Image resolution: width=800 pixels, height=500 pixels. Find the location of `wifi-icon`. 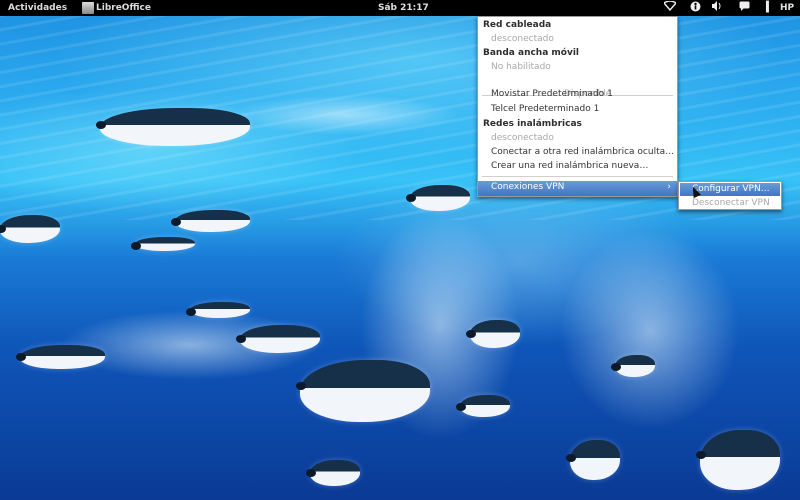

wifi-icon is located at coordinates (670, 7).